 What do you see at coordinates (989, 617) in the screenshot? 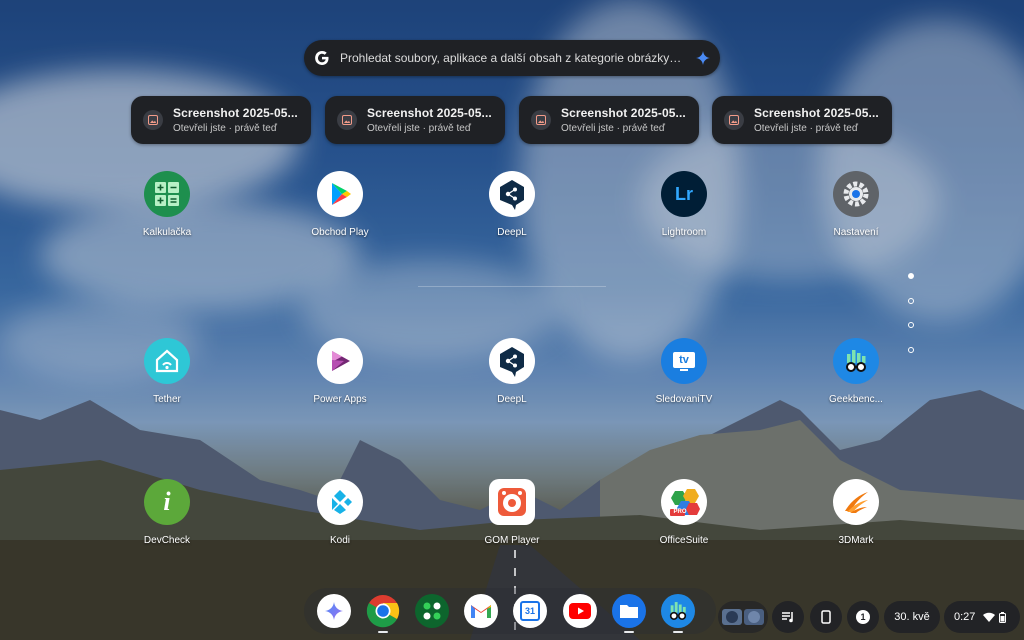
I see `wifi-icon` at bounding box center [989, 617].